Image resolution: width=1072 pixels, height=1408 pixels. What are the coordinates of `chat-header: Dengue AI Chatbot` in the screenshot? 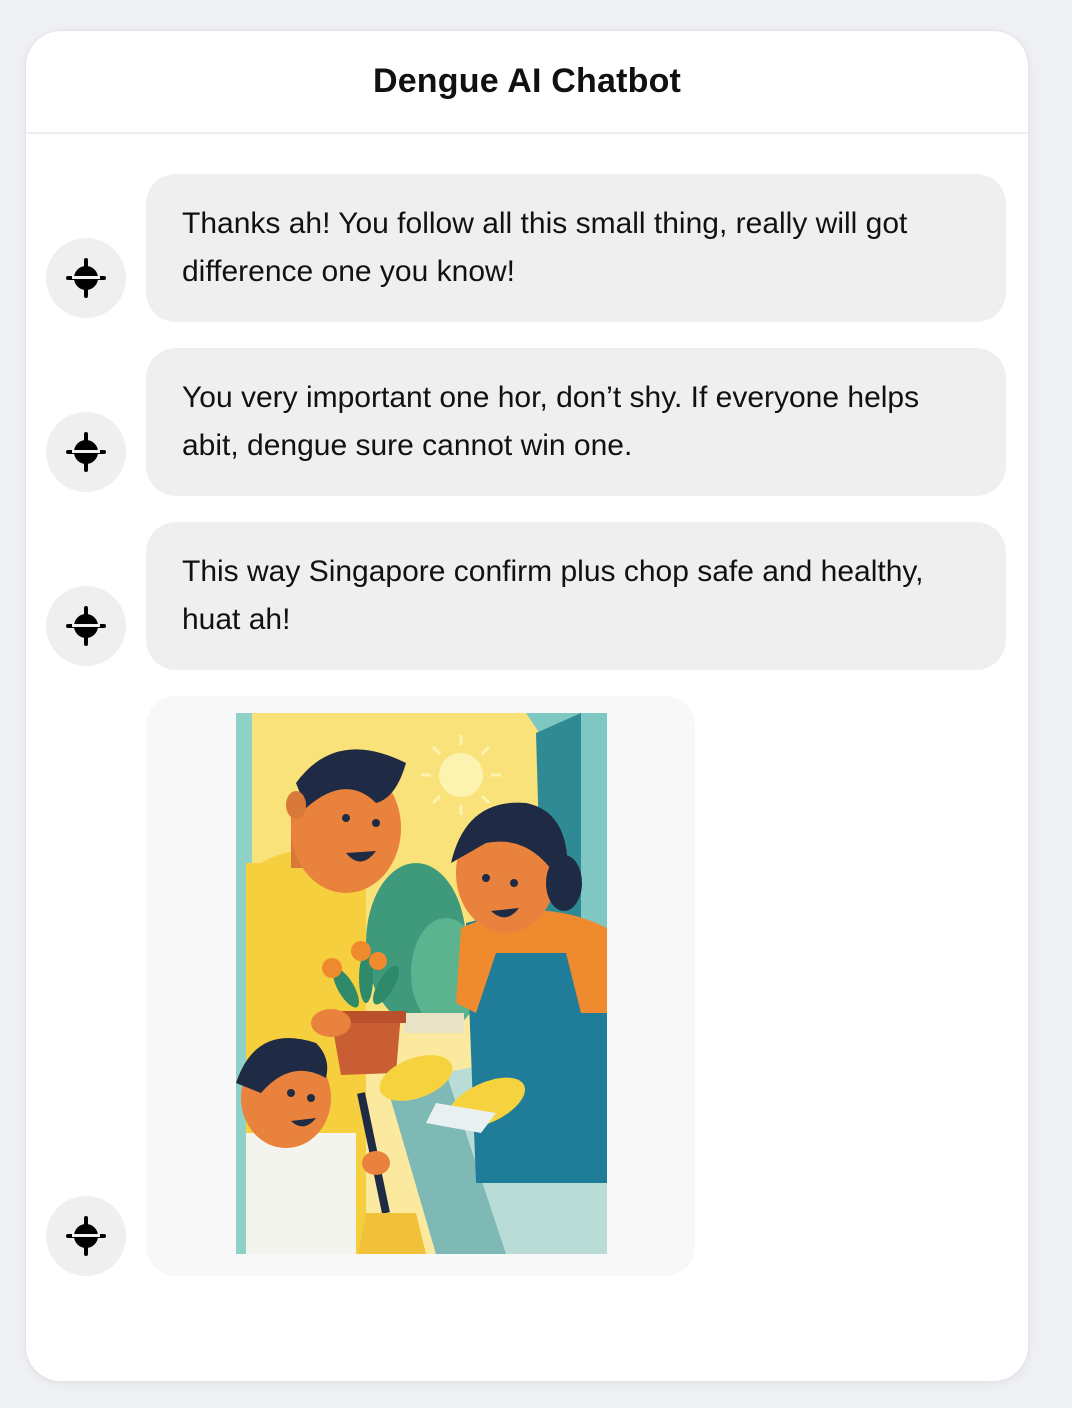 It's located at (527, 82).